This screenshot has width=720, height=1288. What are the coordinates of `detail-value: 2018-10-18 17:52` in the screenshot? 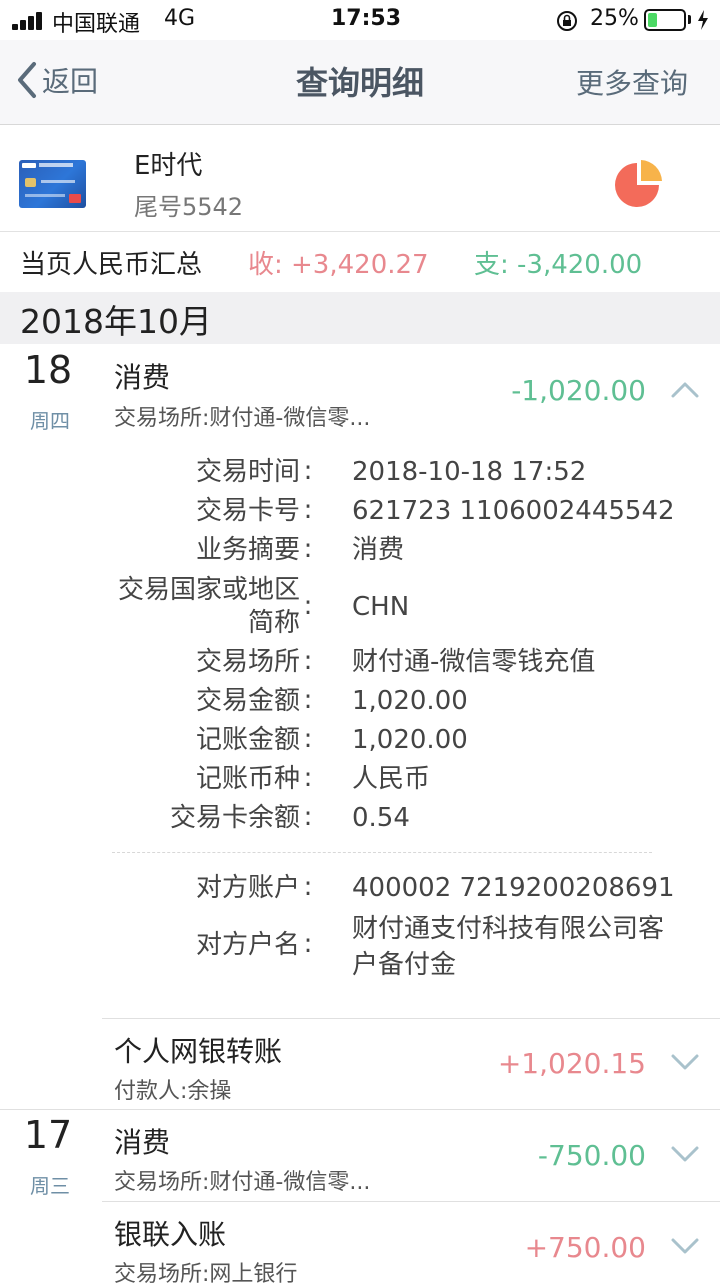 It's located at (469, 472).